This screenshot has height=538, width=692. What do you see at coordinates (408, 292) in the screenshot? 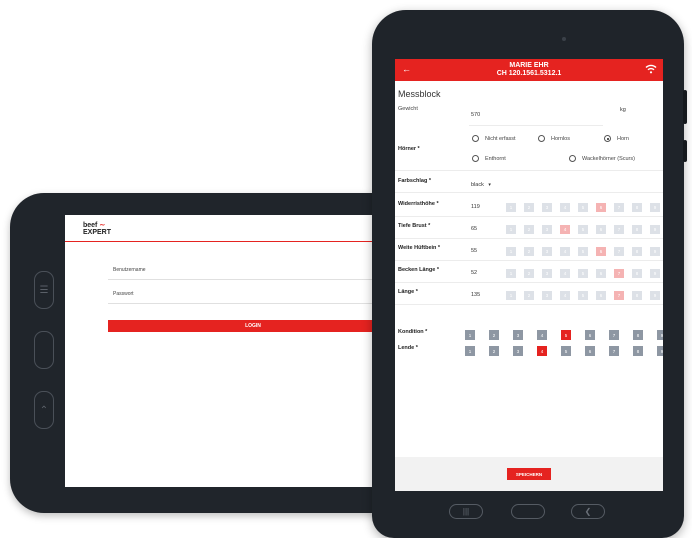
I see `measurement-label: Länge *` at bounding box center [408, 292].